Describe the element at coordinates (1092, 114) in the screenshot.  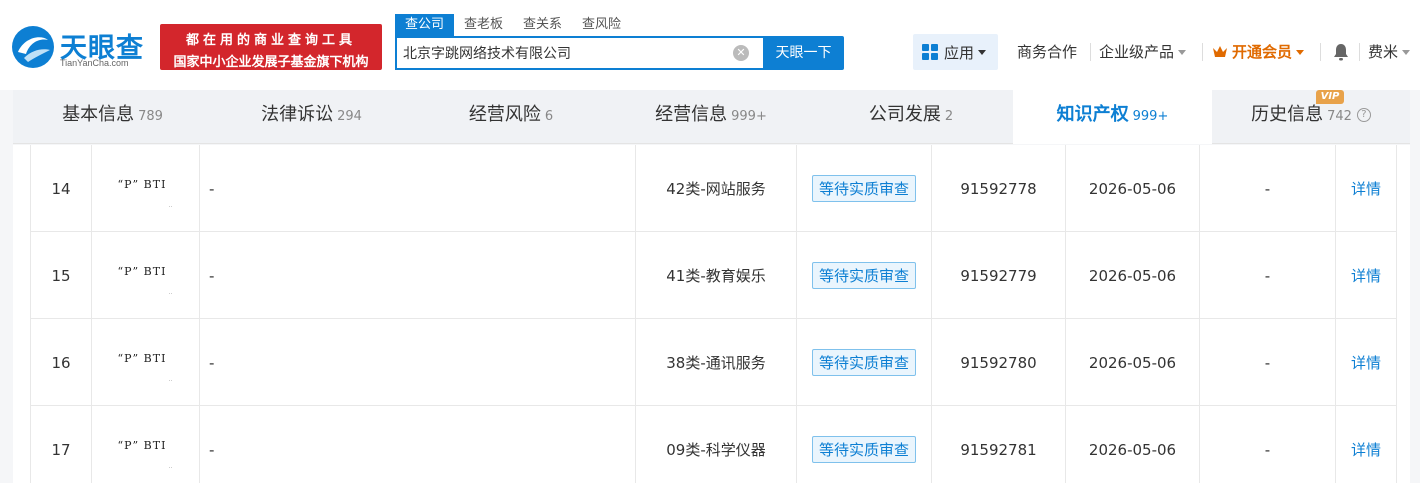
I see `tab-label: 知识产权` at that location.